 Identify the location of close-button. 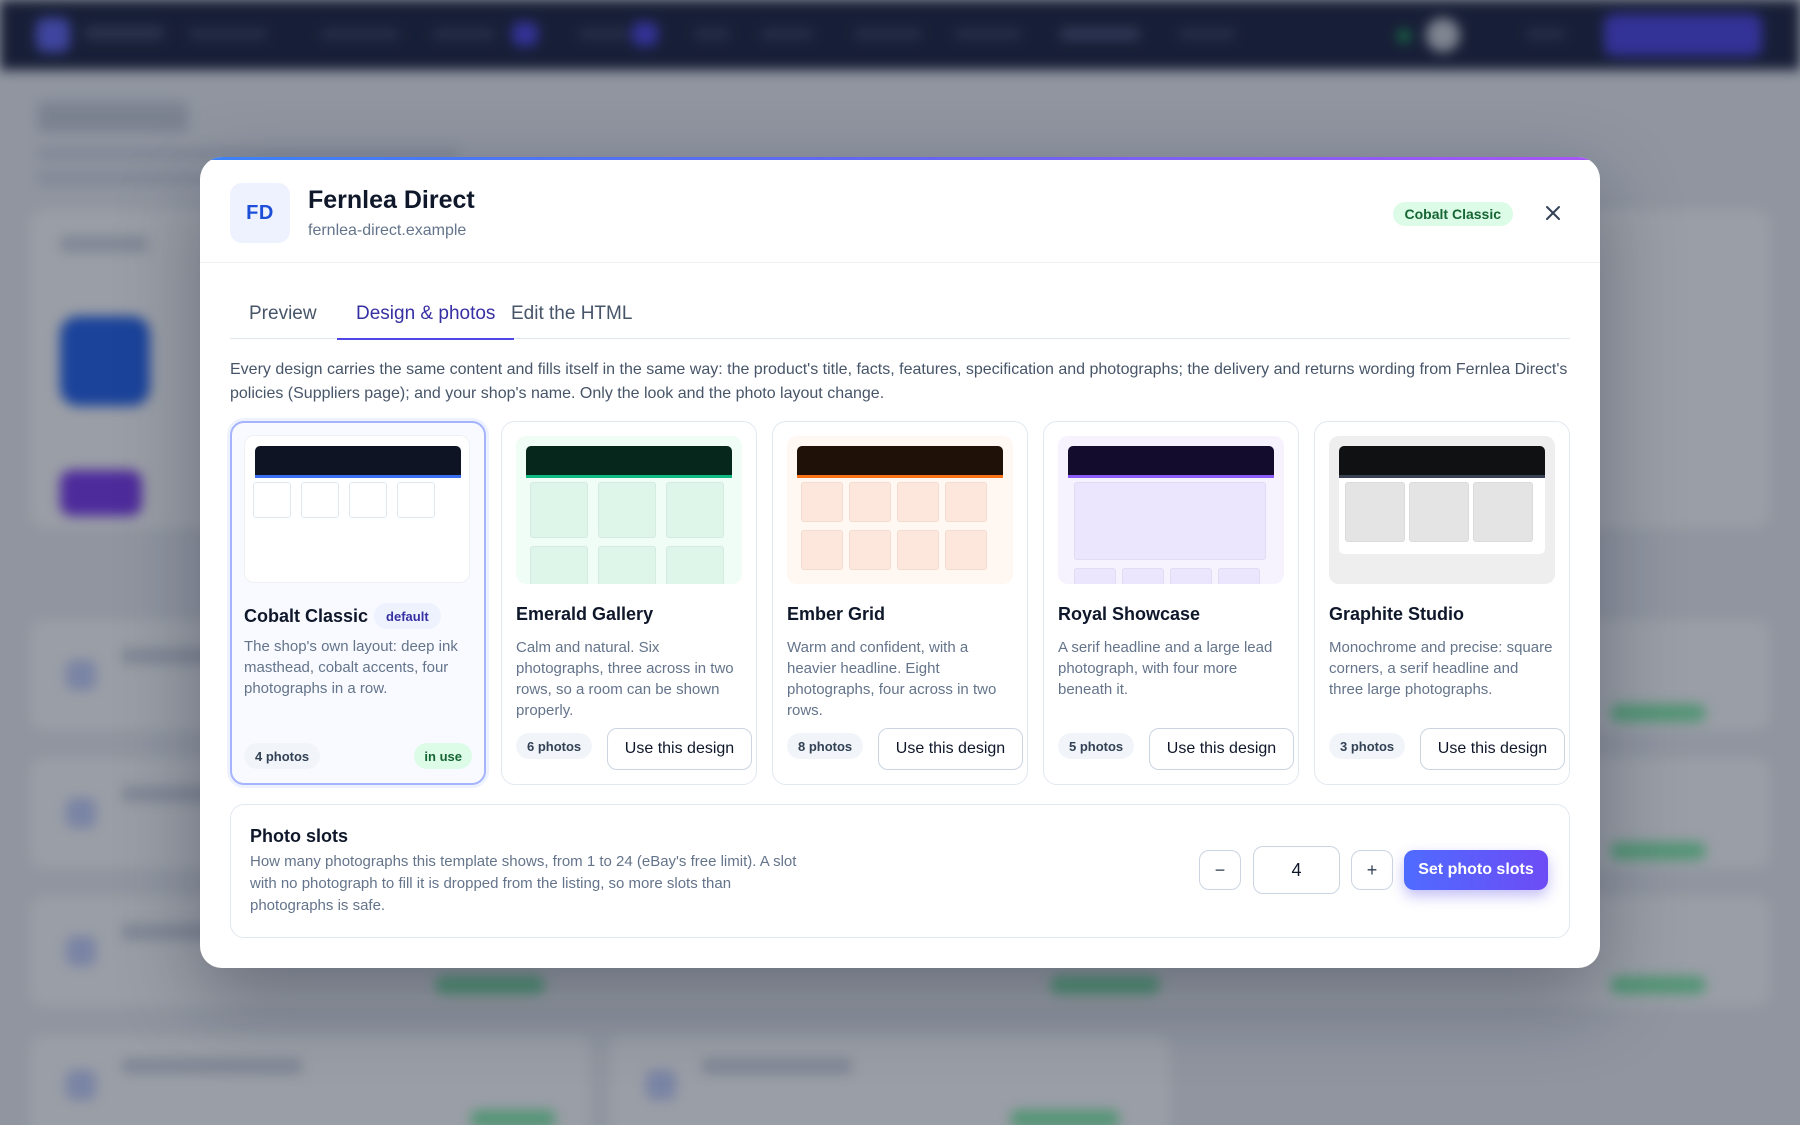
(1553, 213).